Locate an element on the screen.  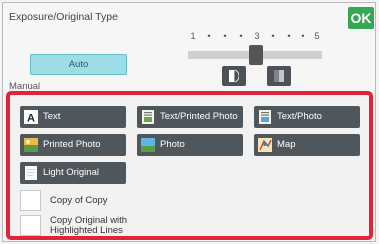
type-text-printed-photo-button: Text/Printed Photo is located at coordinates (190, 117).